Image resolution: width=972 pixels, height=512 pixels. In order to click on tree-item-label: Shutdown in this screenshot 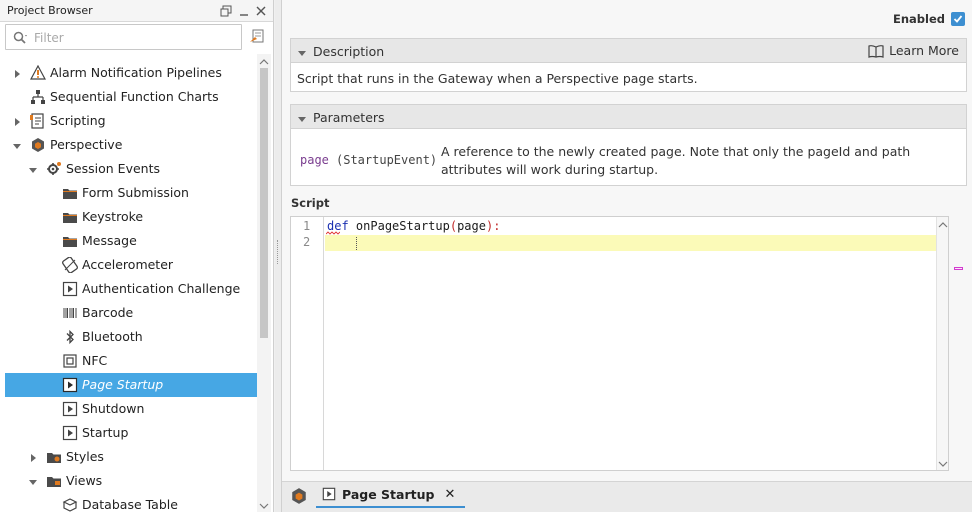, I will do `click(113, 408)`.